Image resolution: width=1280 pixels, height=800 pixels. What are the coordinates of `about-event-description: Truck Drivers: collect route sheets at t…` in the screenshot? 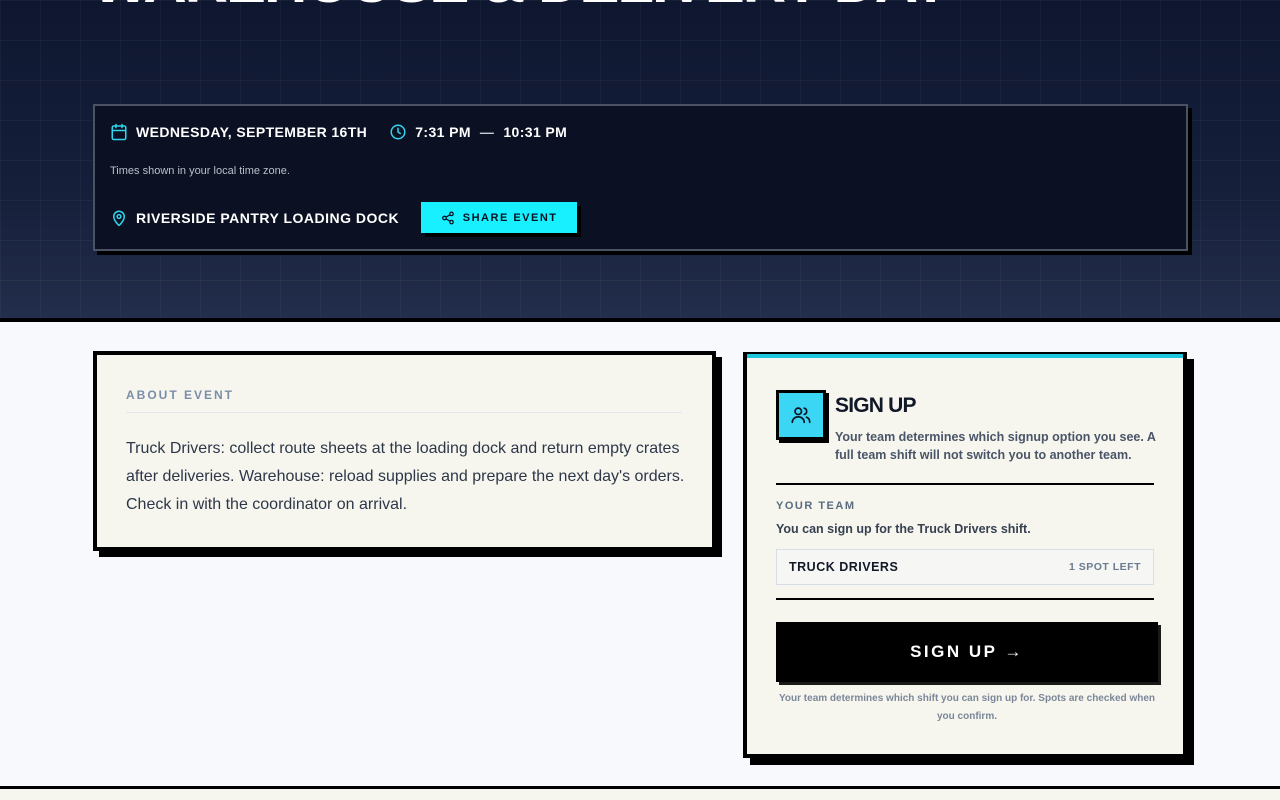 It's located at (405, 476).